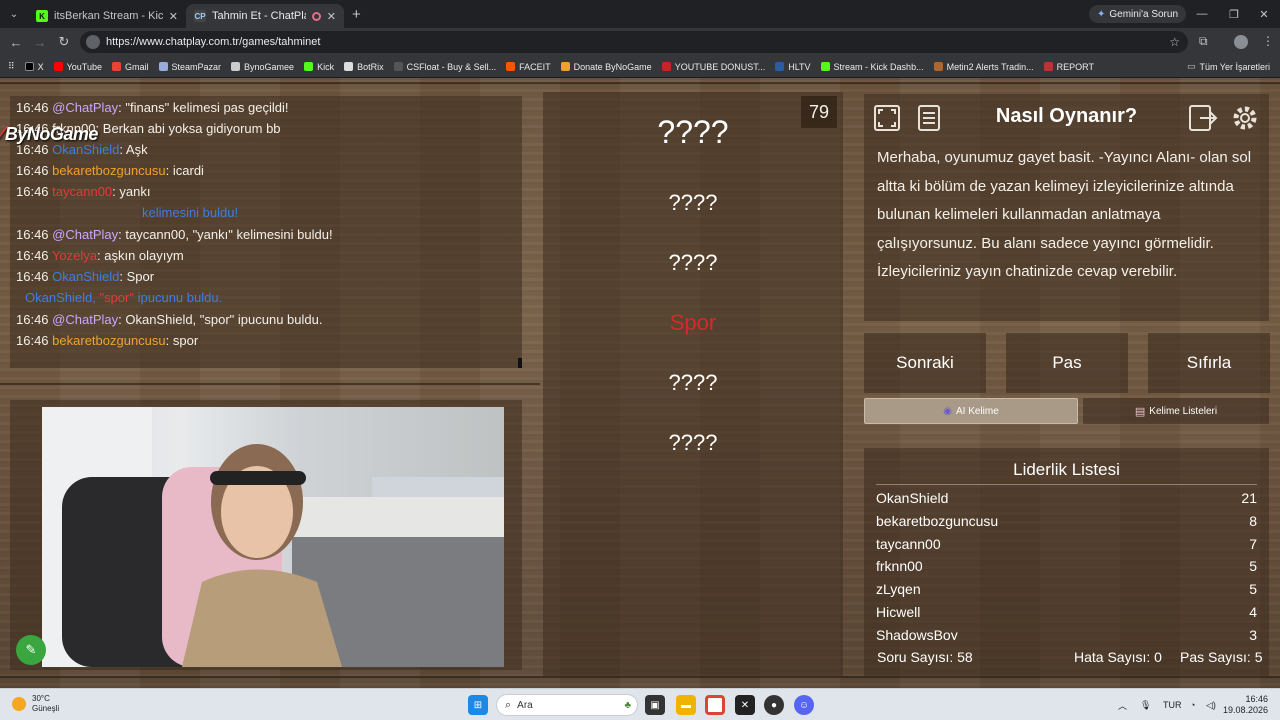 The image size is (1280, 720). I want to click on bookmark-report: REPORT, so click(1068, 66).